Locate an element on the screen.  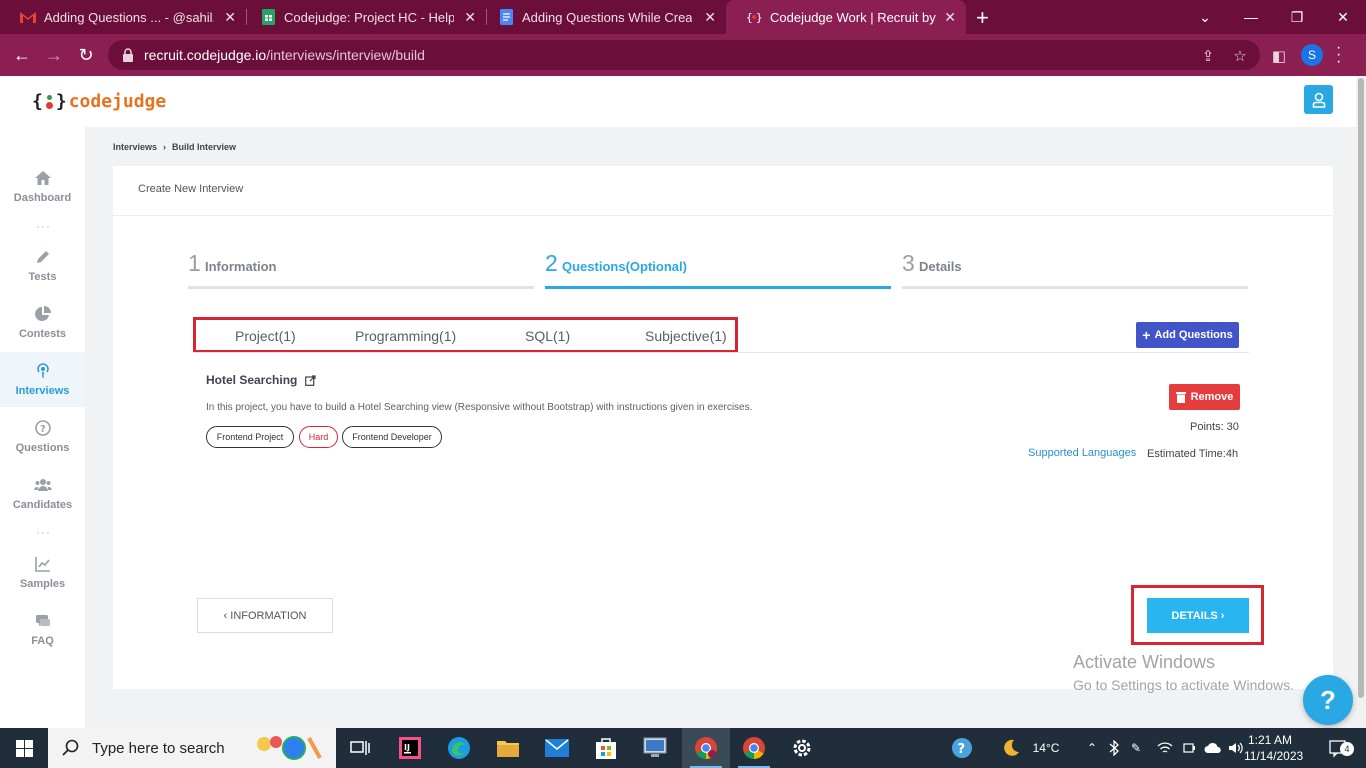
browser-tab-sheets: Codejudge: Project HC - Help ce ✕ is located at coordinates (363, 17).